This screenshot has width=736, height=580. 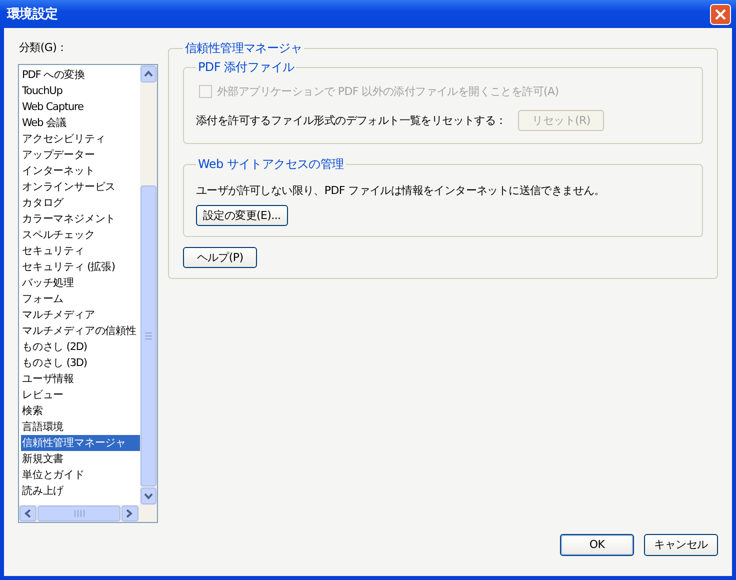 I want to click on horizontal-scrollbar, so click(x=88, y=513).